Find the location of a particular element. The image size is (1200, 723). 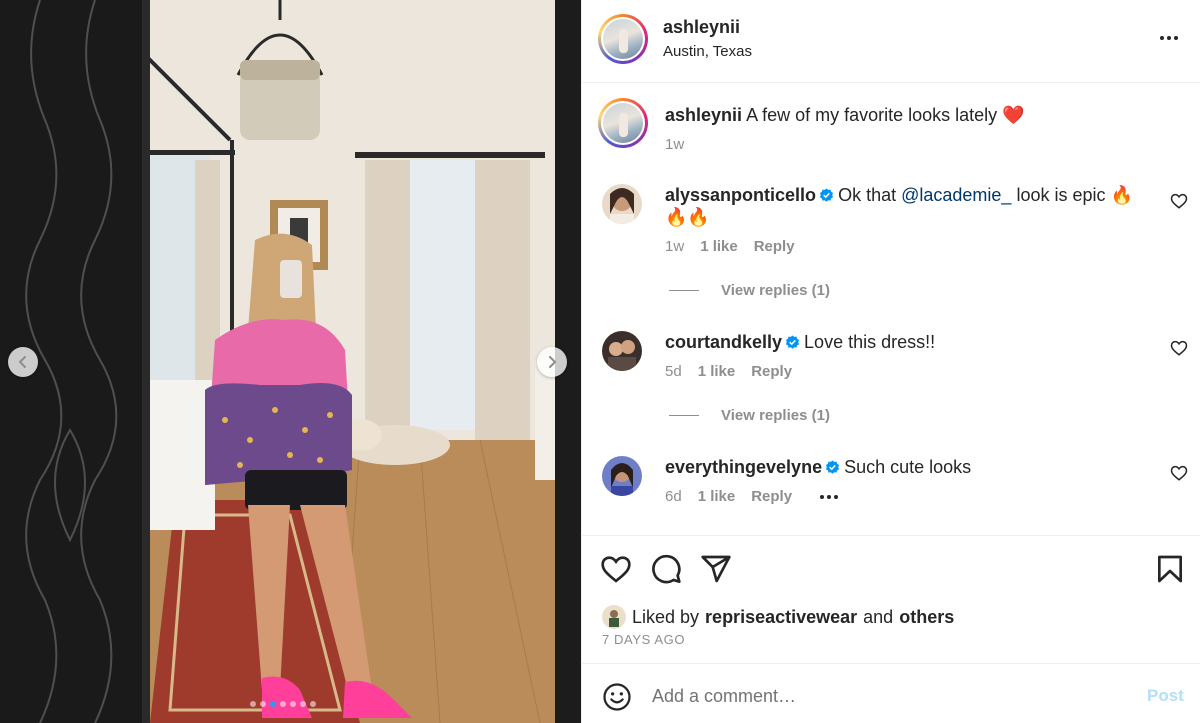

comment-body: Ok that is located at coordinates (870, 195).